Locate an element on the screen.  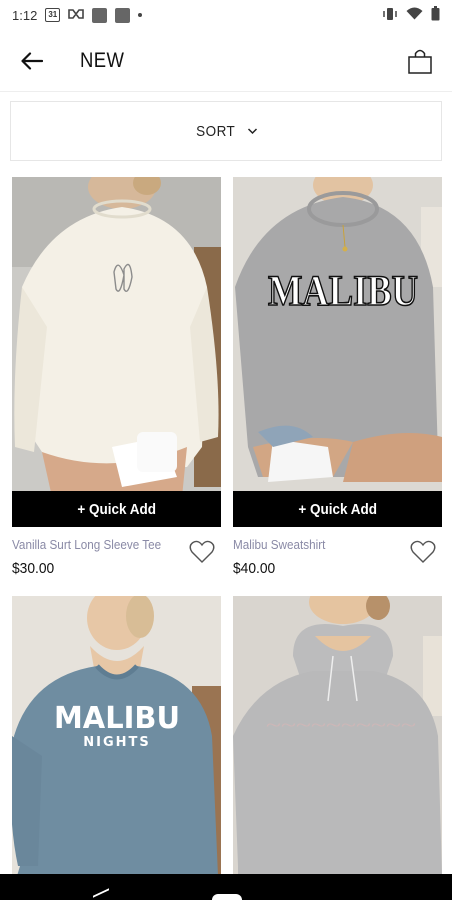
shopping-bag-icon is located at coordinates (420, 61).